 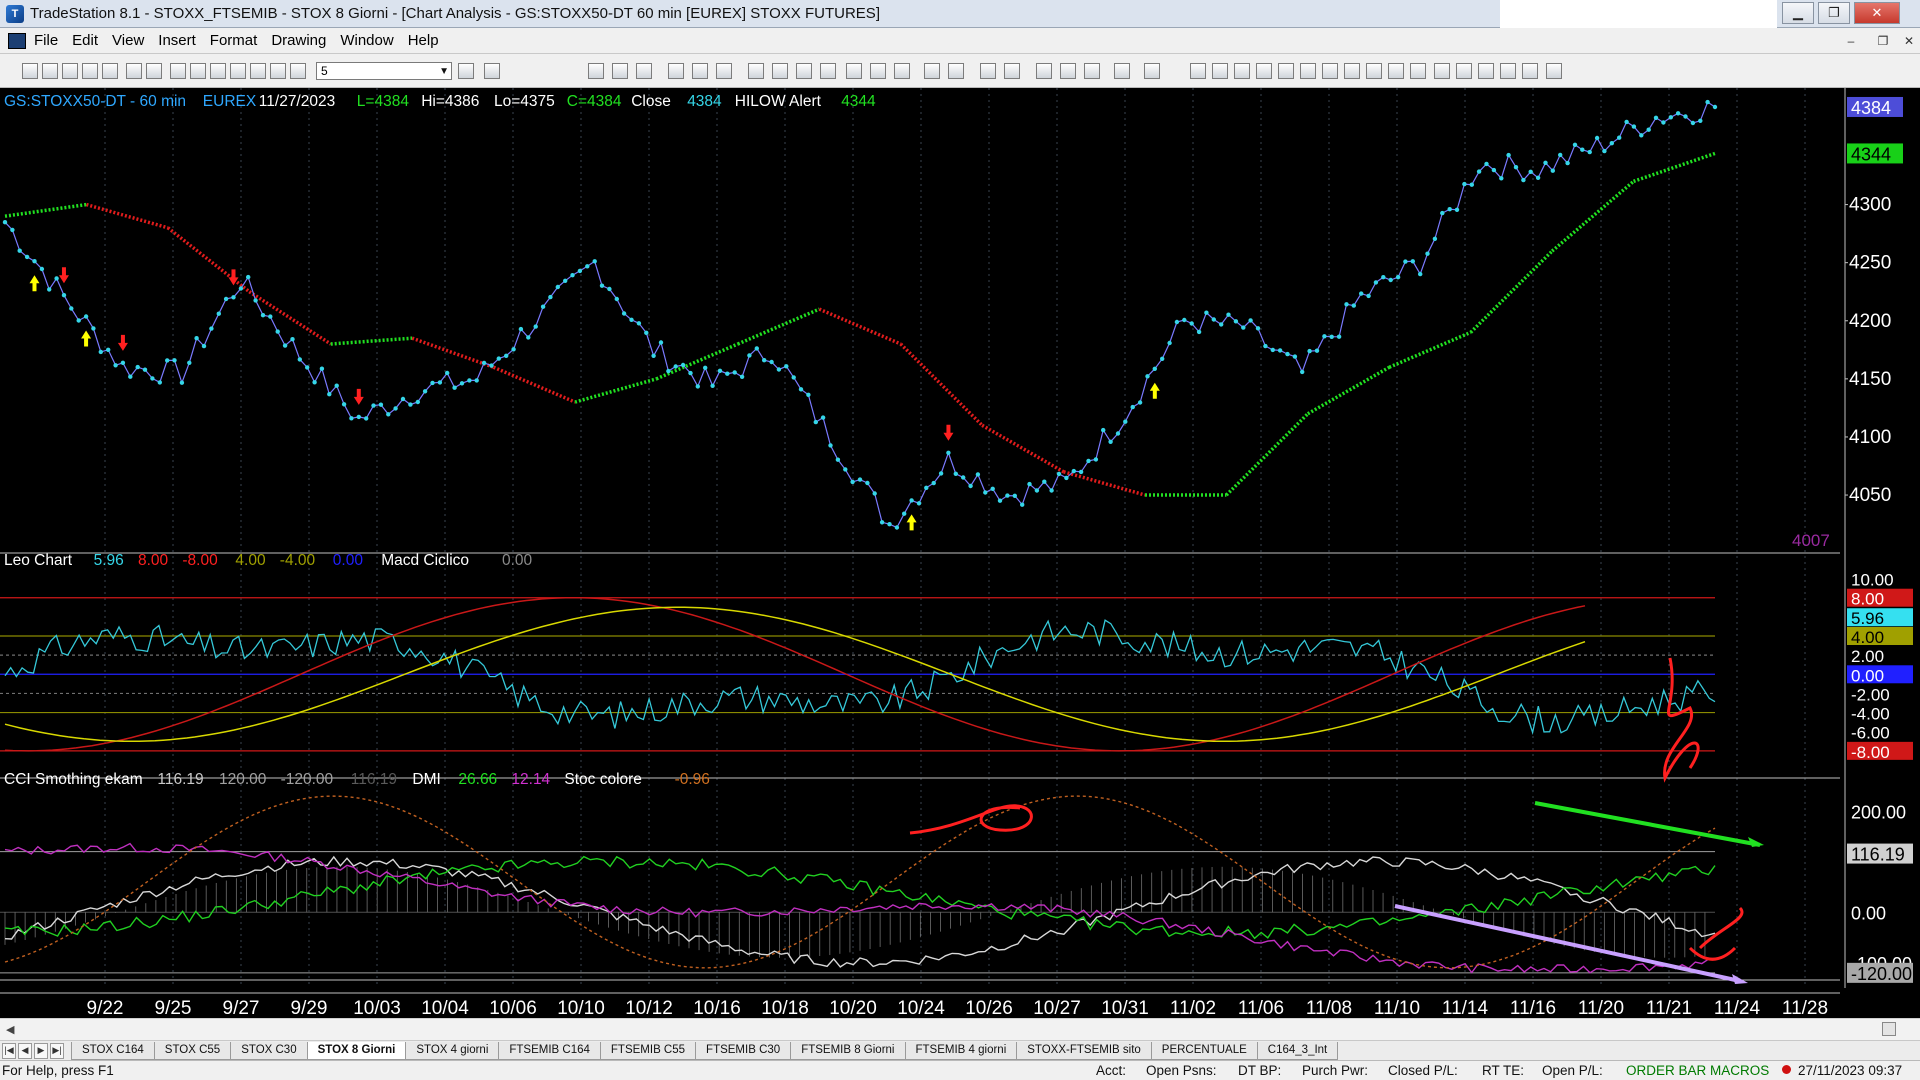 I want to click on curve-icon, so click(x=1442, y=71).